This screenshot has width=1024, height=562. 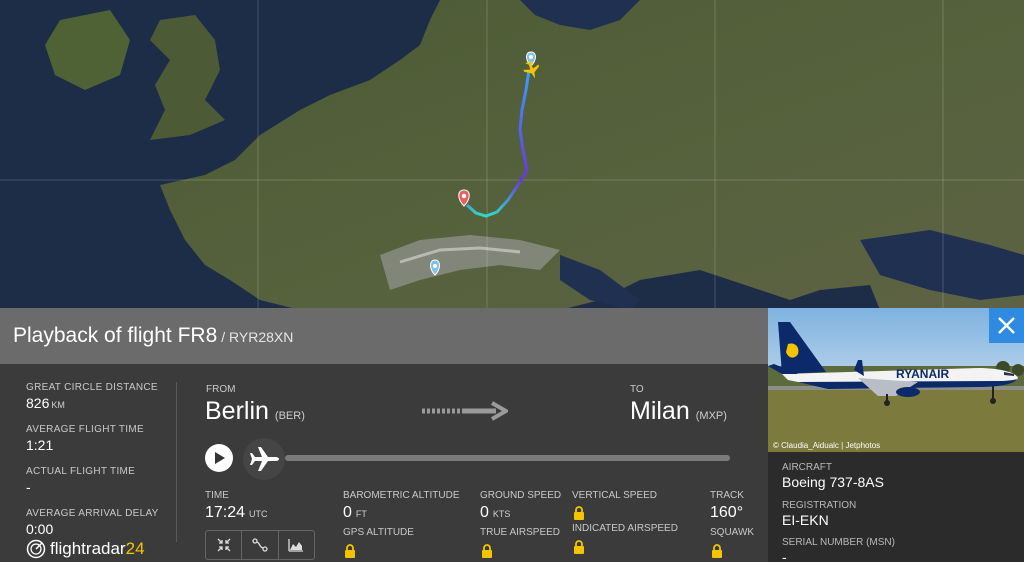 What do you see at coordinates (466, 413) in the screenshot?
I see `route-arrow-icon` at bounding box center [466, 413].